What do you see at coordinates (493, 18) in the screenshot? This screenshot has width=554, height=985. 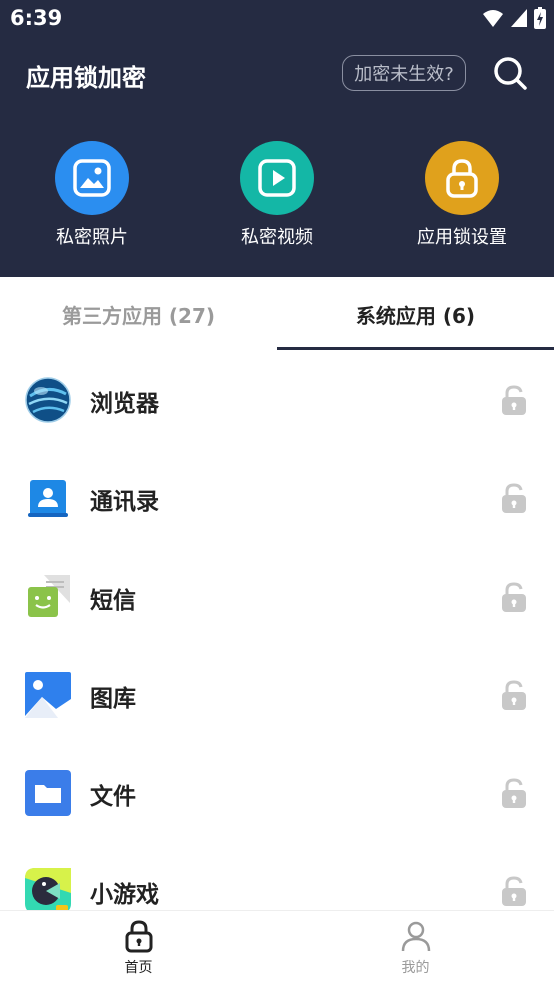 I see `wifi-icon` at bounding box center [493, 18].